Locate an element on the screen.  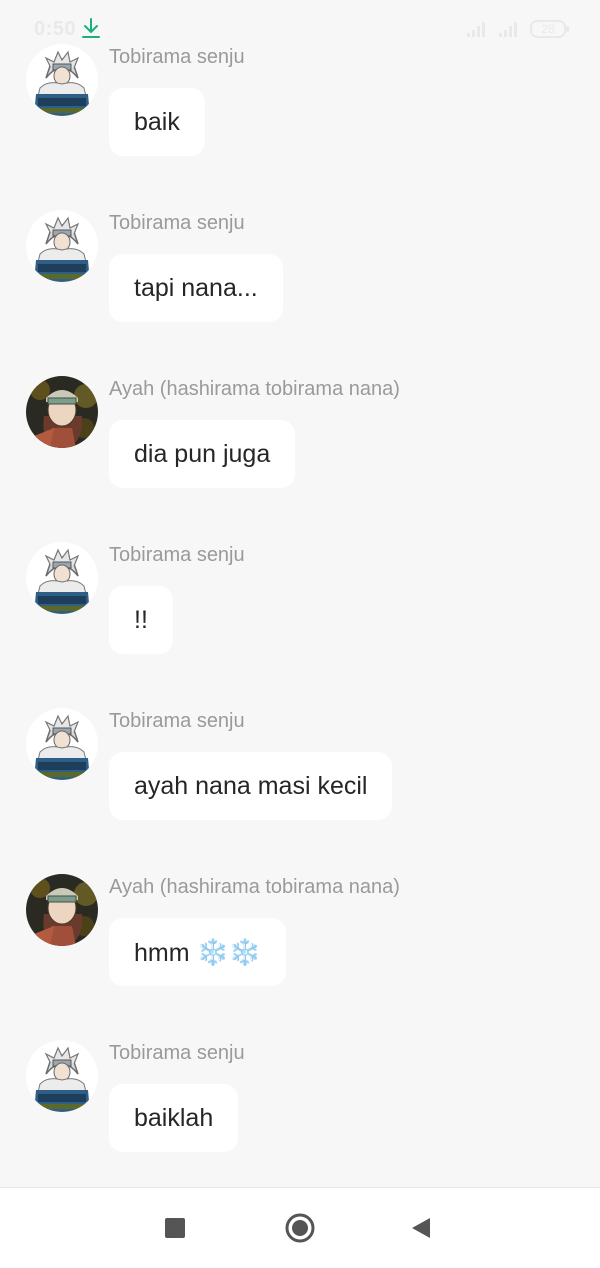
message-bubble: baik is located at coordinates (157, 122).